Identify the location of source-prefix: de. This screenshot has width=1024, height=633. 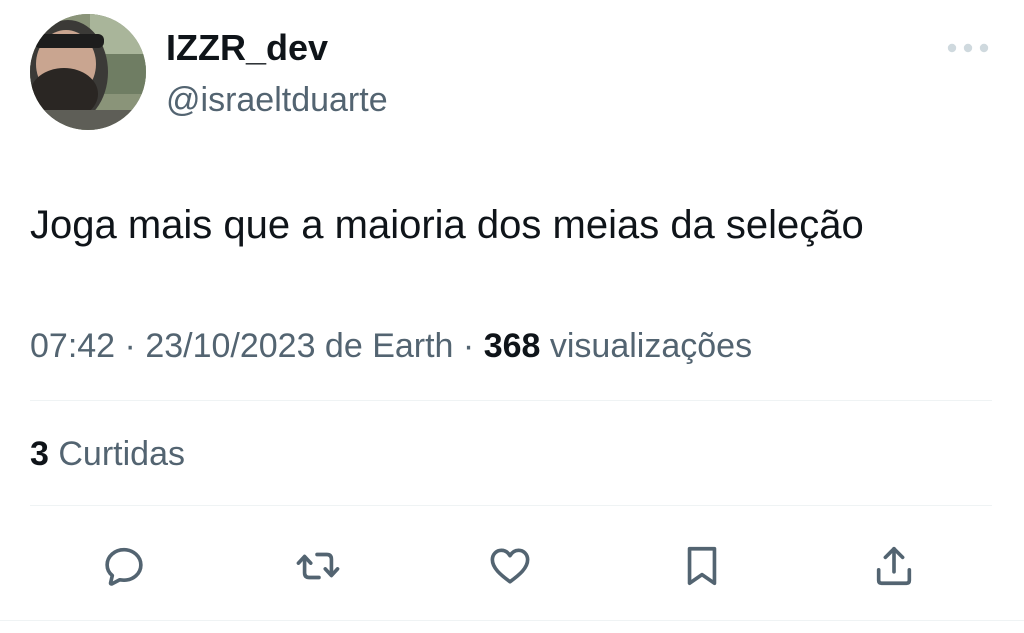
(344, 346).